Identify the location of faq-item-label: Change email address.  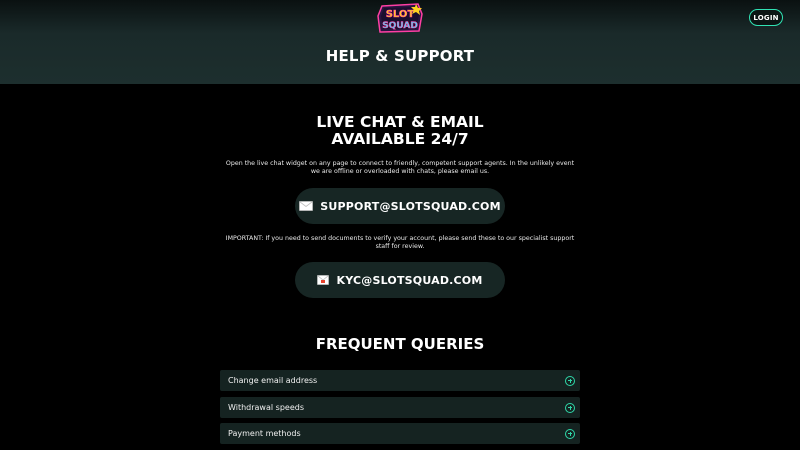
(273, 380).